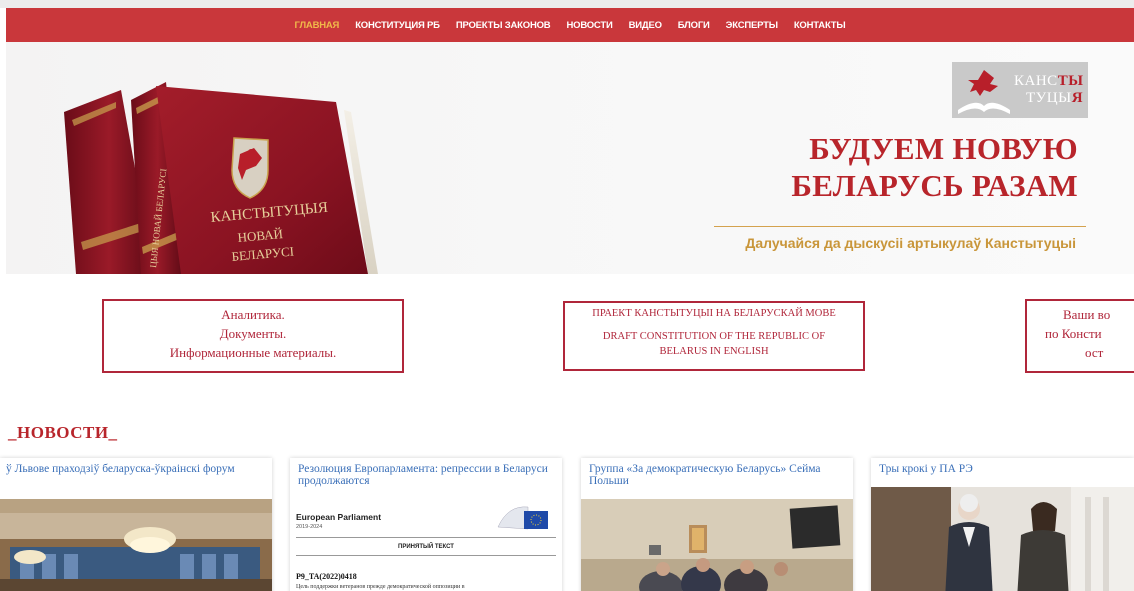  I want to click on news-card-title: Тры крокі у ПА РЭ, so click(1001, 469).